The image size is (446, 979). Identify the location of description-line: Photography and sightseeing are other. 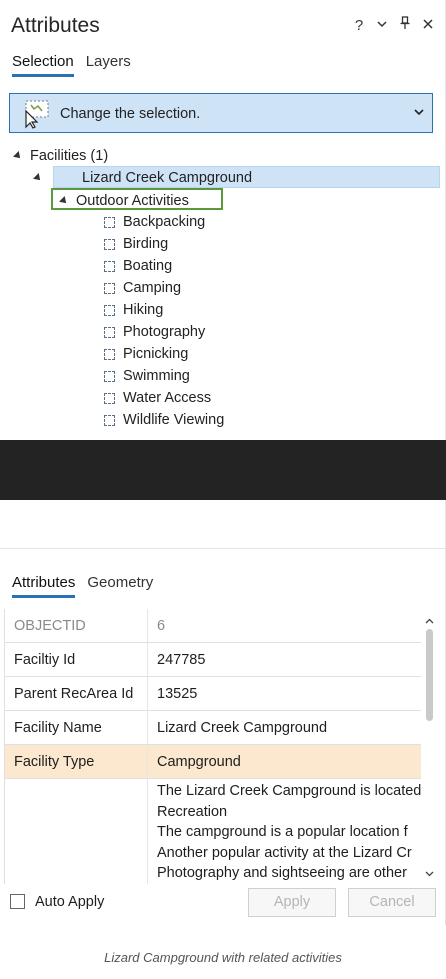
(282, 873).